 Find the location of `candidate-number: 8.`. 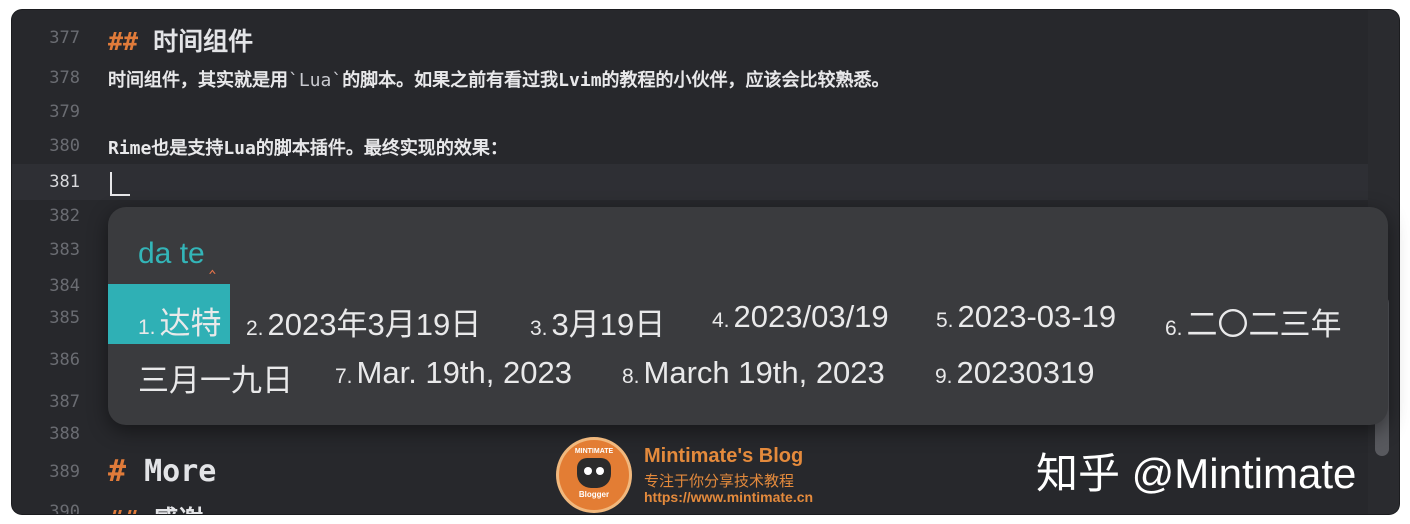

candidate-number: 8. is located at coordinates (631, 376).